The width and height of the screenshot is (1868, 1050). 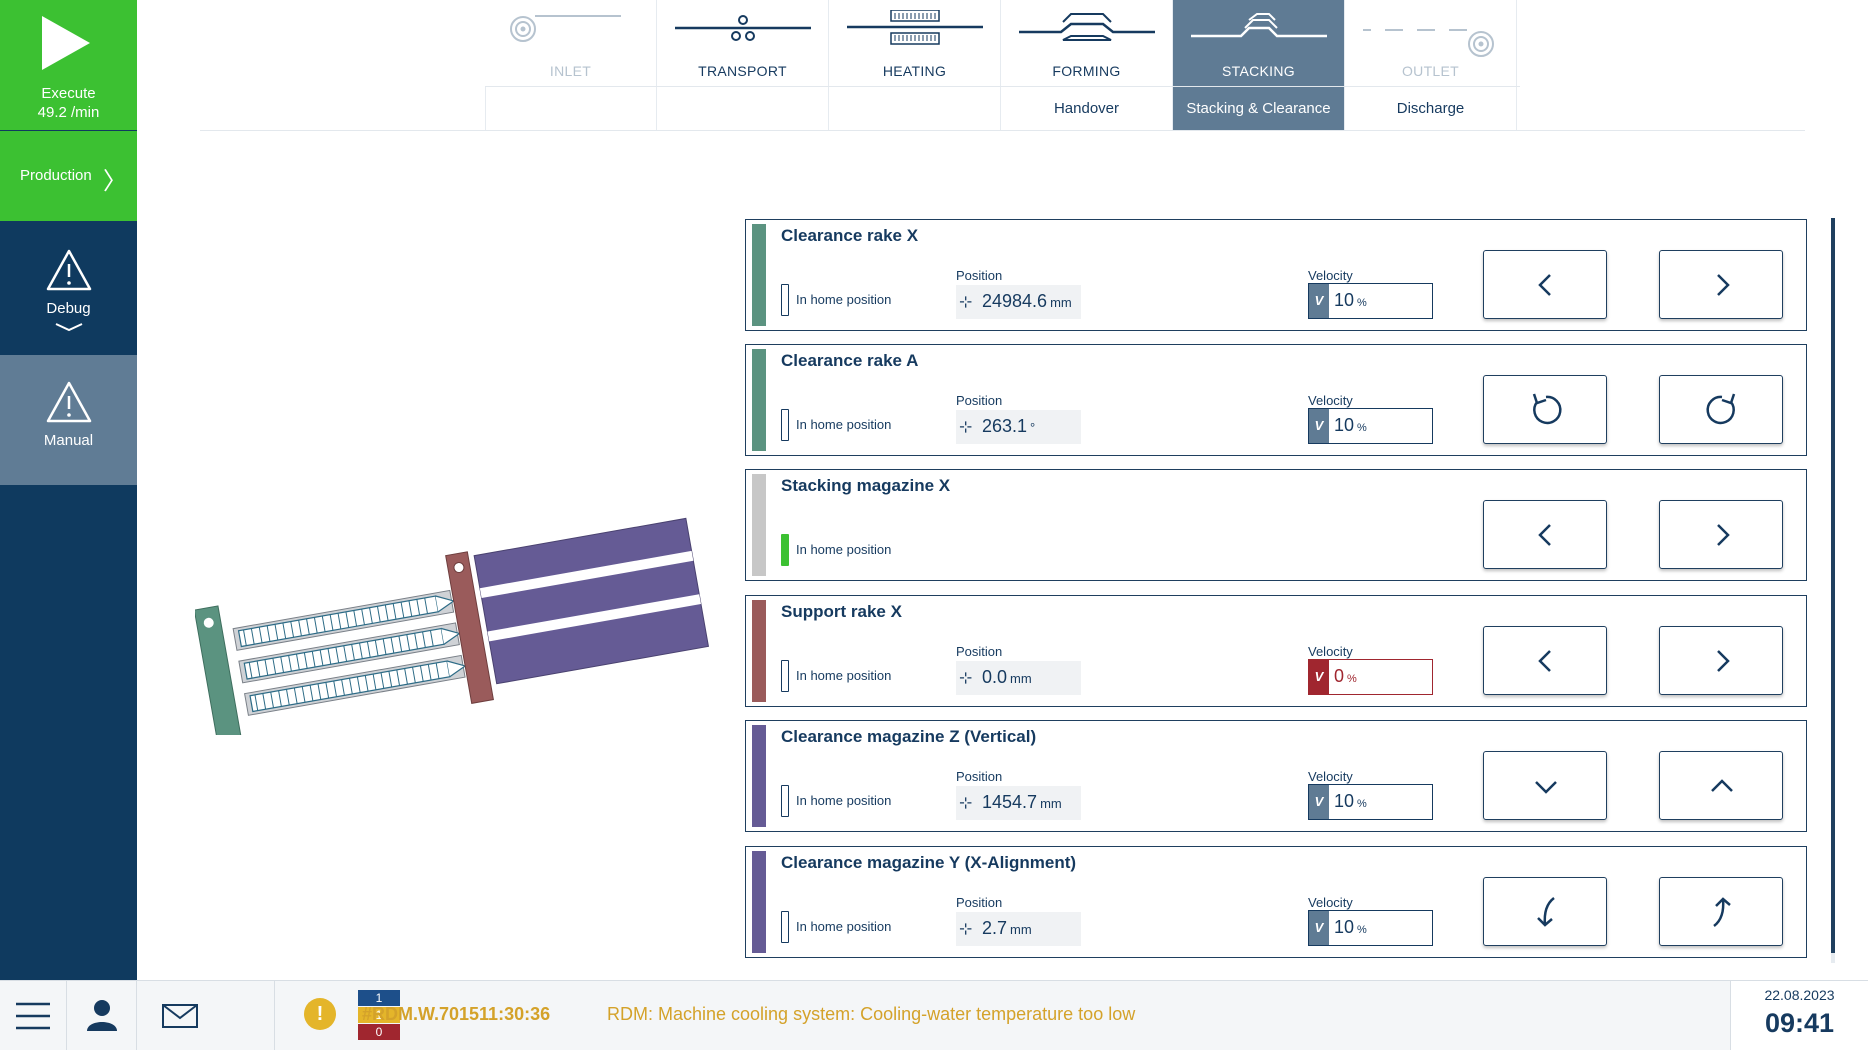 What do you see at coordinates (1276, 525) in the screenshot?
I see `axis-panel-stacking-magazine-x: Stacking magazine X In home position` at bounding box center [1276, 525].